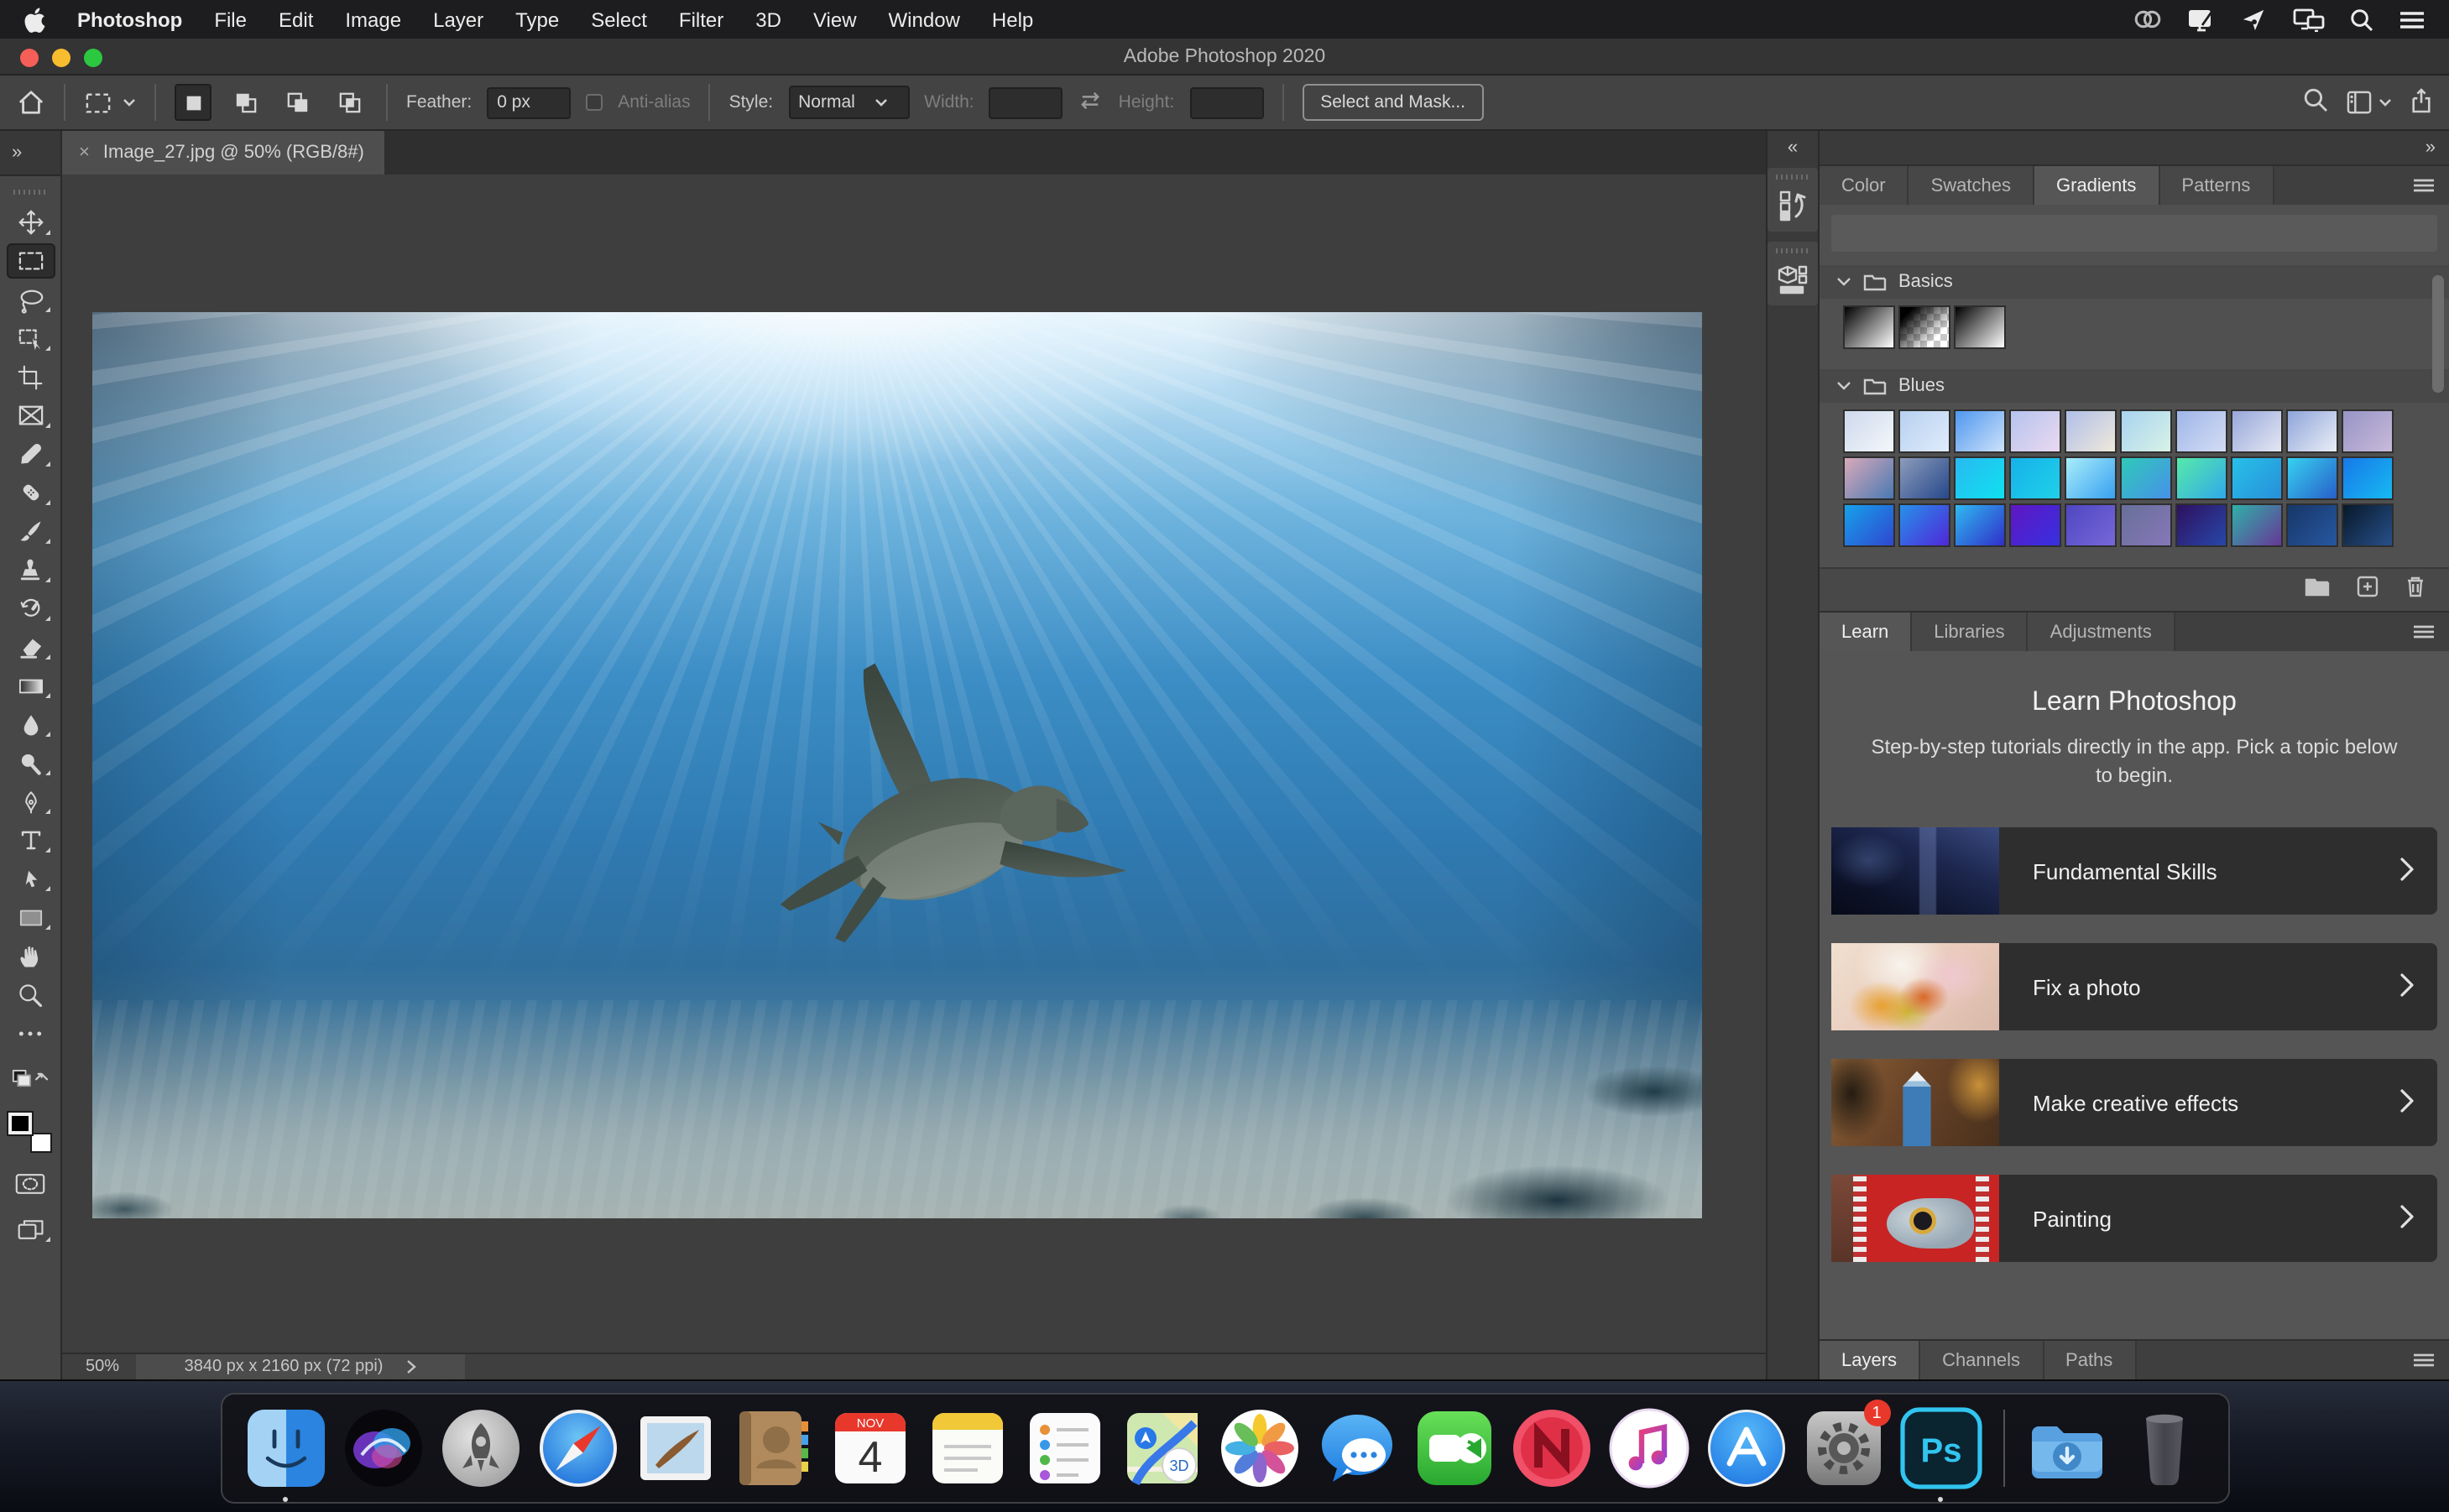 The image size is (2449, 1512). I want to click on expand-panels-button: », so click(2134, 147).